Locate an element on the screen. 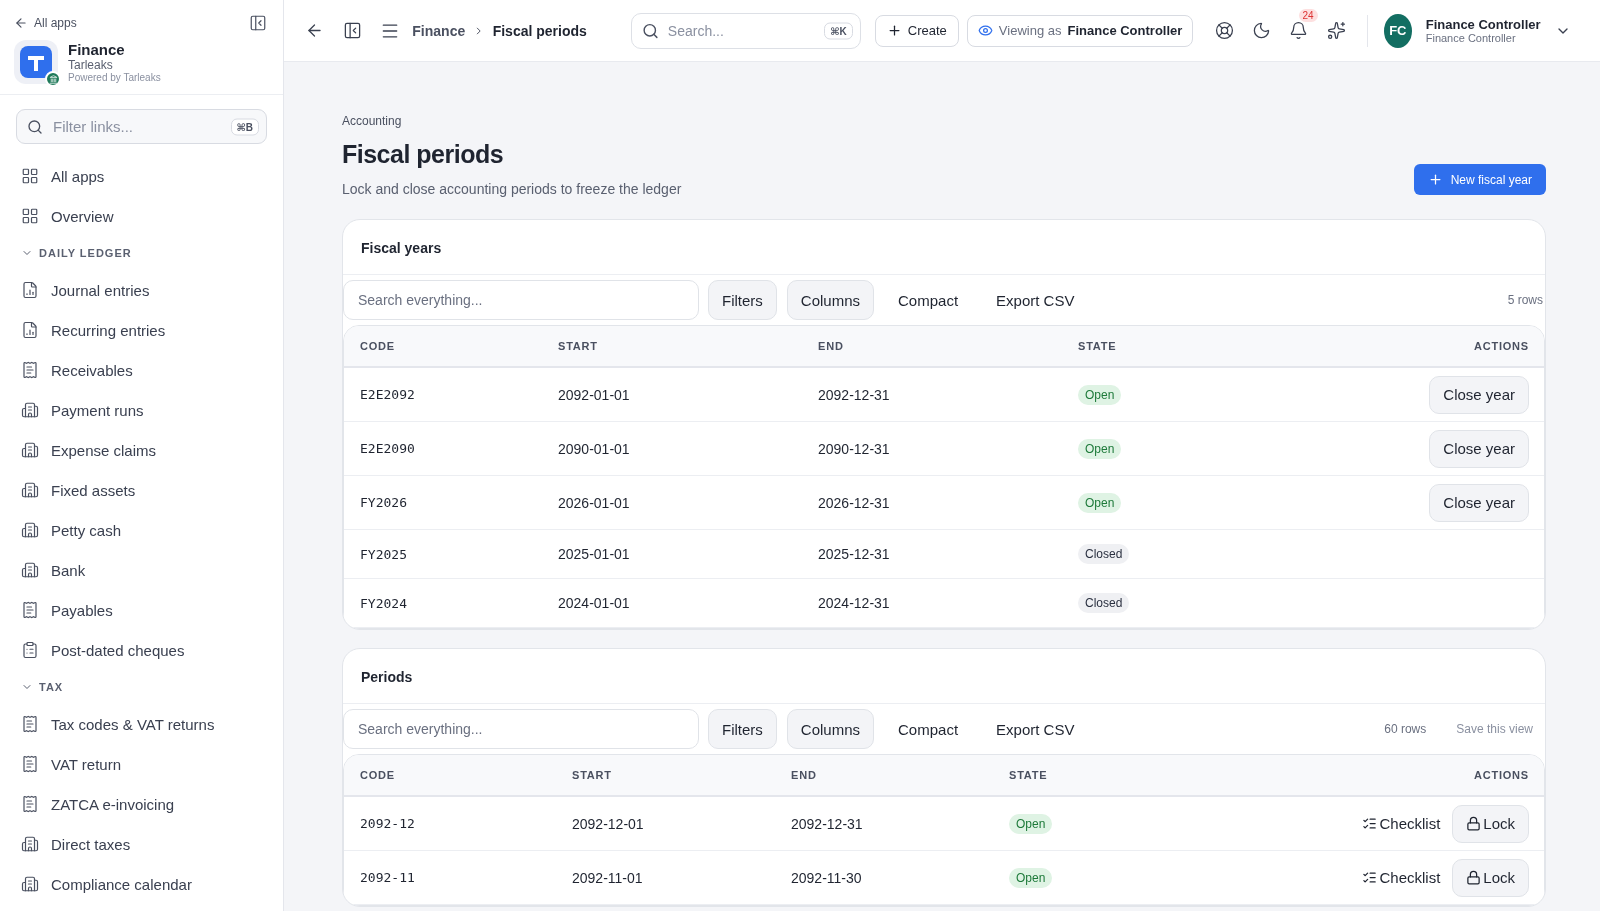 This screenshot has height=911, width=1600. collapse-sidebar-icon is located at coordinates (258, 23).